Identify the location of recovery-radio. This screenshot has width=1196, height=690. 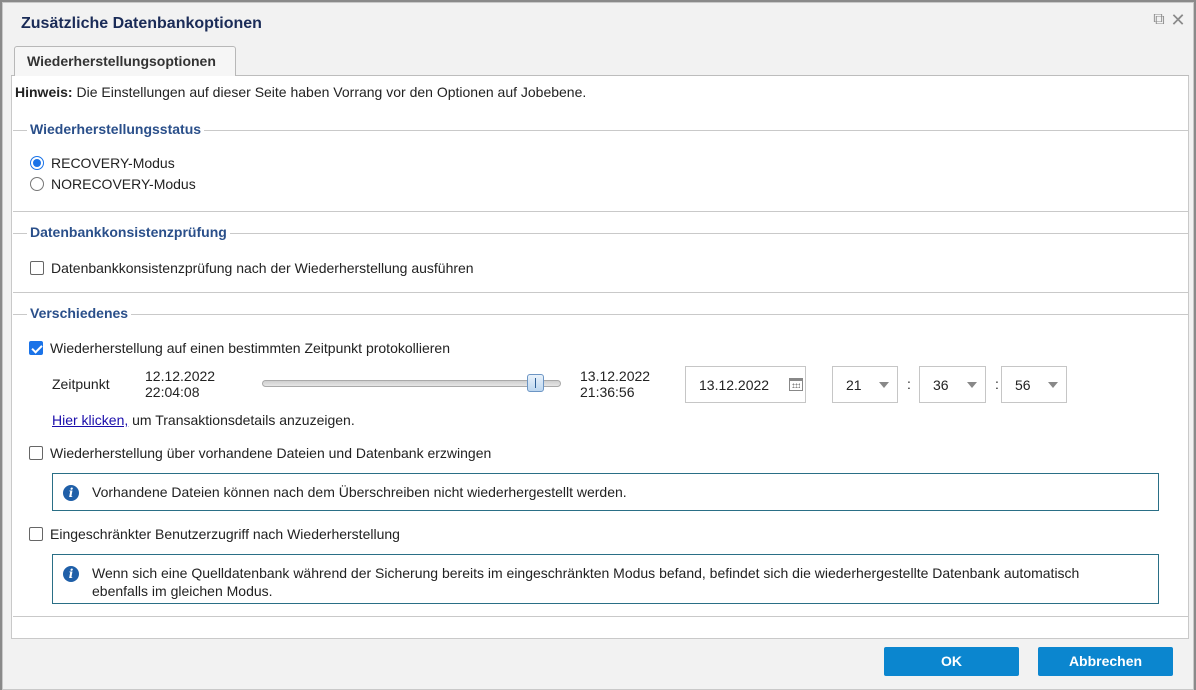
(37, 163).